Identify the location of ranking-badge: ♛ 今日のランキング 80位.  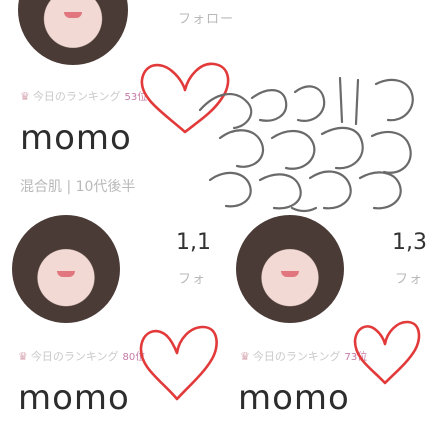
(81, 356).